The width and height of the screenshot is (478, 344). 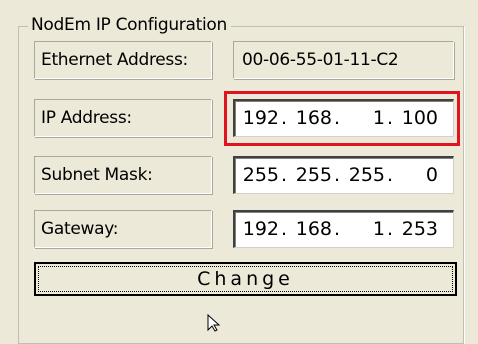 I want to click on ip-address-field: 192 . 168 . 1 . 100, so click(x=343, y=118).